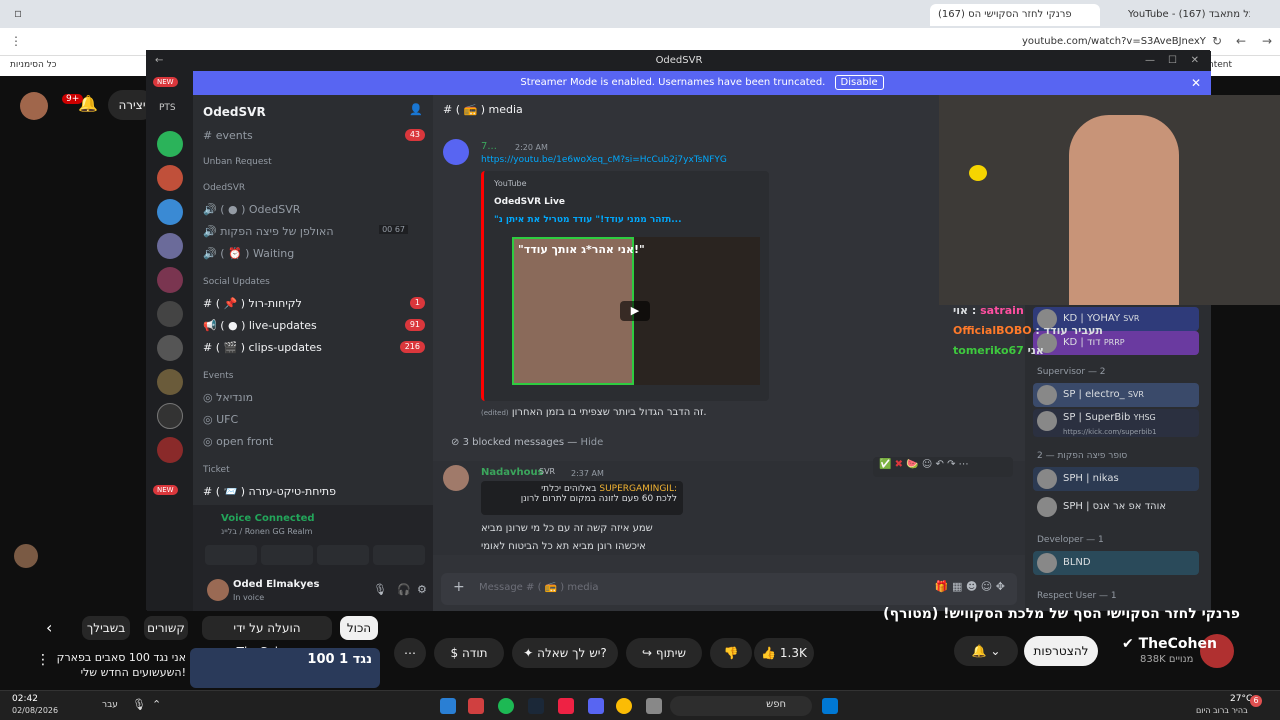 This screenshot has height=720, width=1280. I want to click on member-item: SP | electro_ SVR, so click(1116, 395).